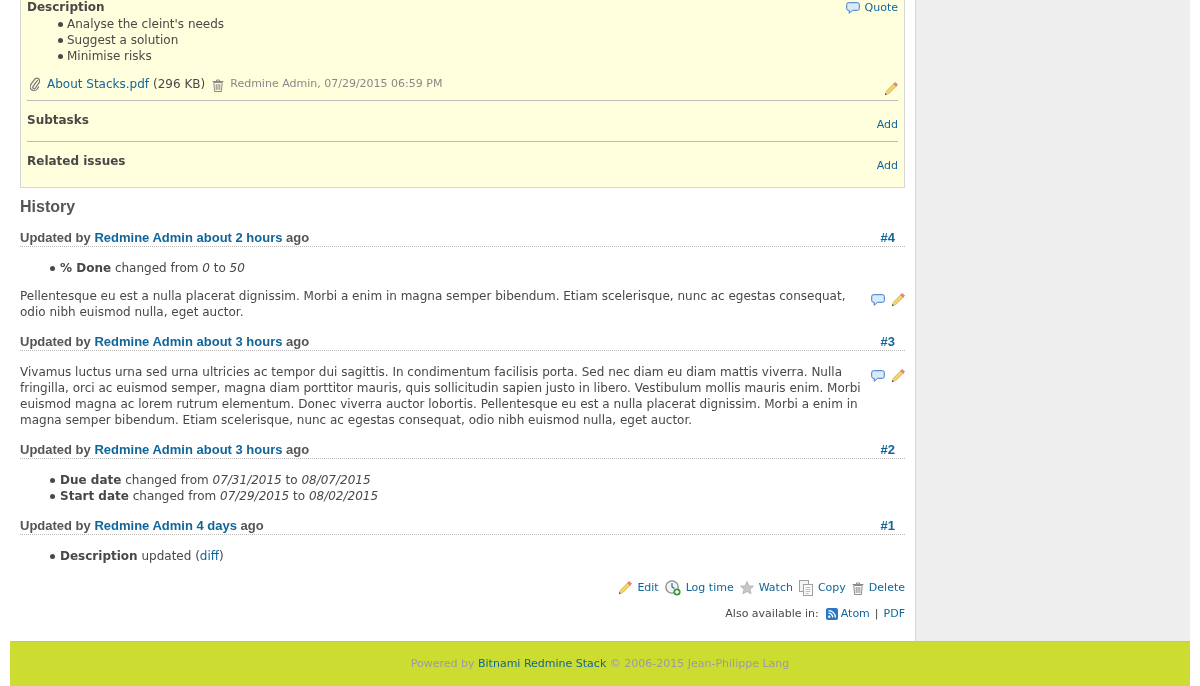  What do you see at coordinates (239, 237) in the screenshot?
I see `time-link: about 2 hours` at bounding box center [239, 237].